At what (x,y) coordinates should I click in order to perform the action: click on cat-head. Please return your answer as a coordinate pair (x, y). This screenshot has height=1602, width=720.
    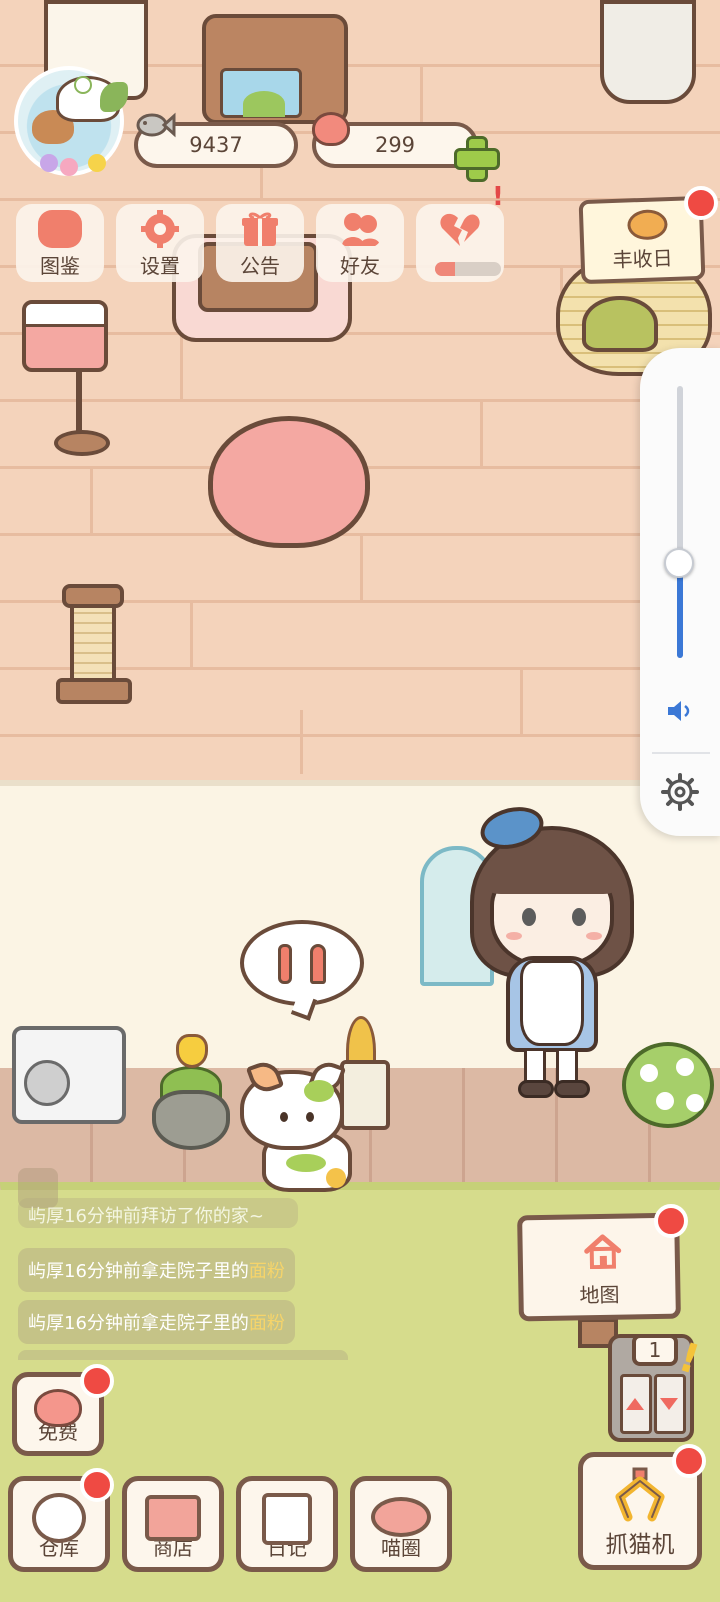
    Looking at the image, I should click on (293, 1103).